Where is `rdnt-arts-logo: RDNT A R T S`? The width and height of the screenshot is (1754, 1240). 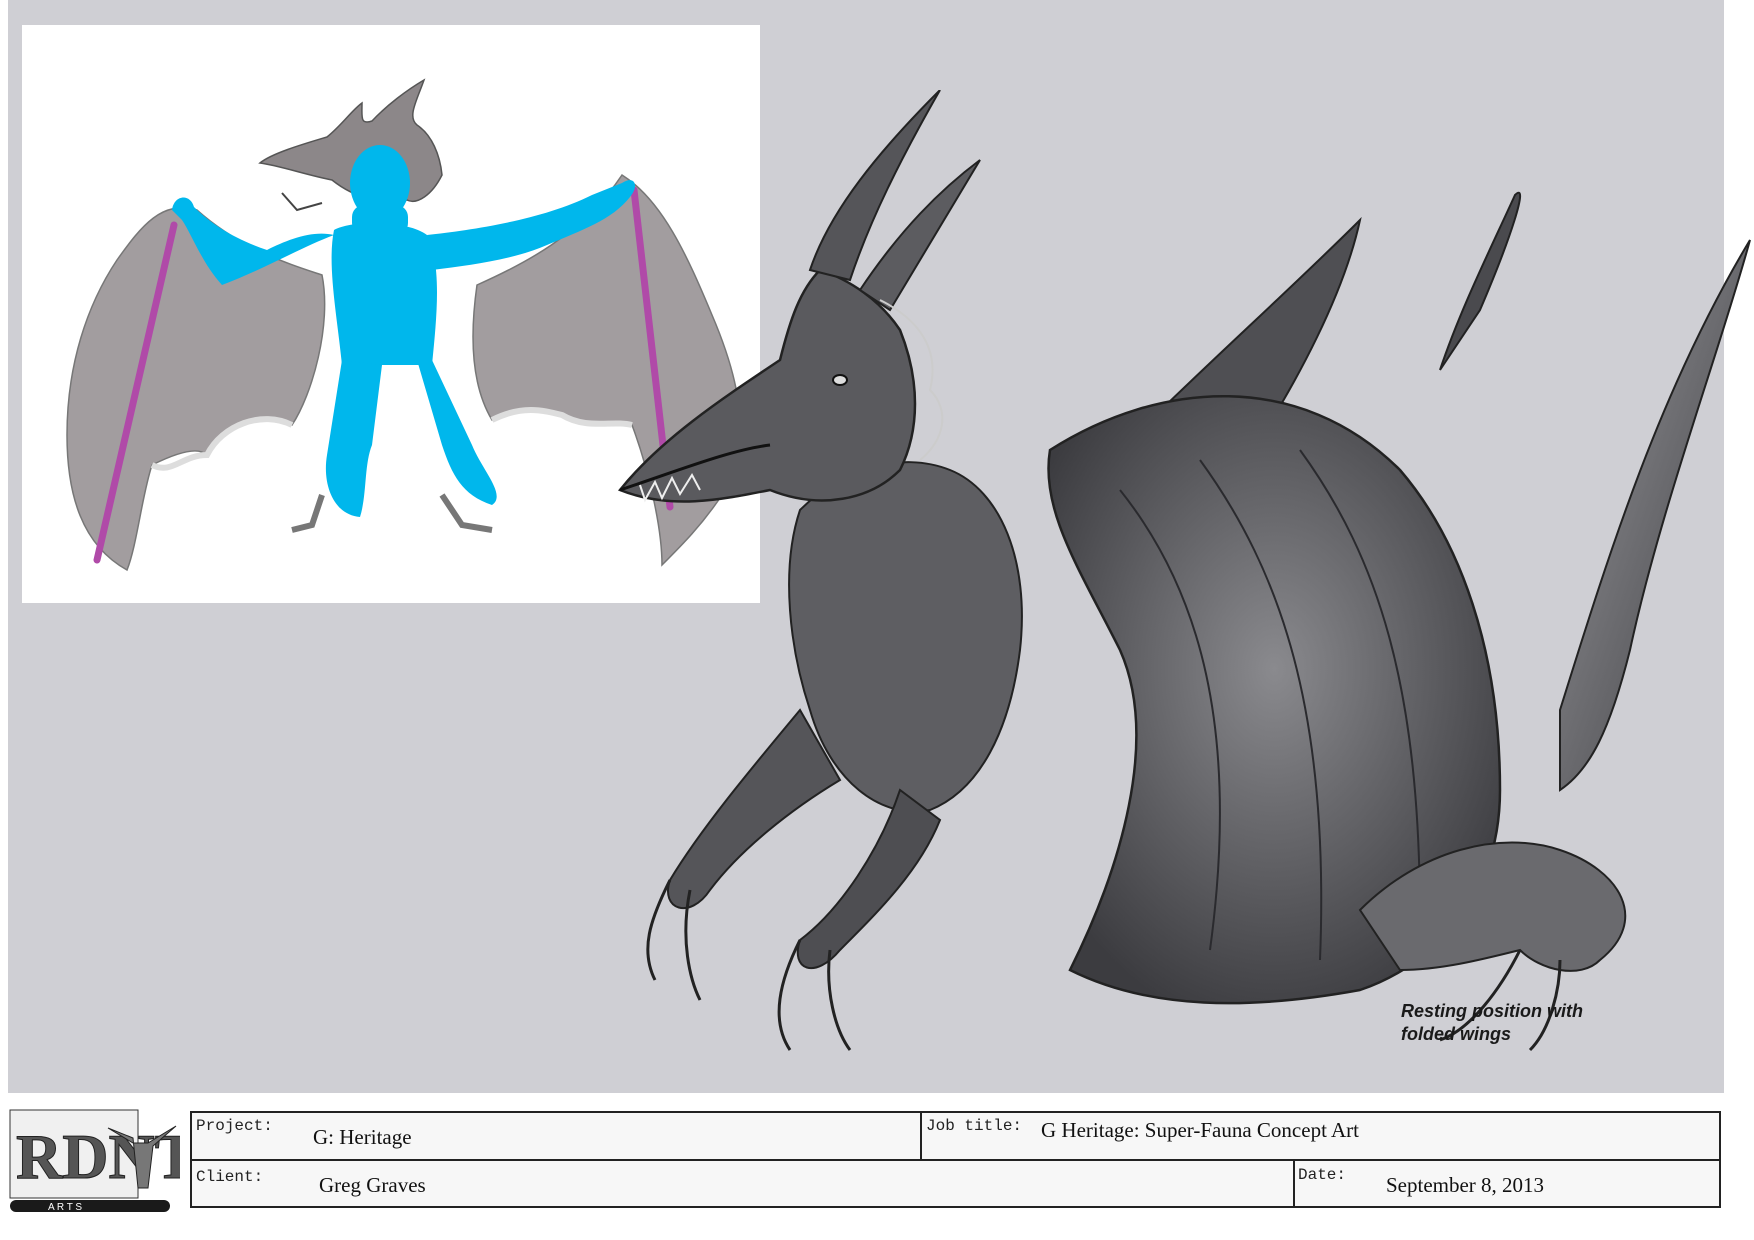 rdnt-arts-logo: RDNT A R T S is located at coordinates (103, 1161).